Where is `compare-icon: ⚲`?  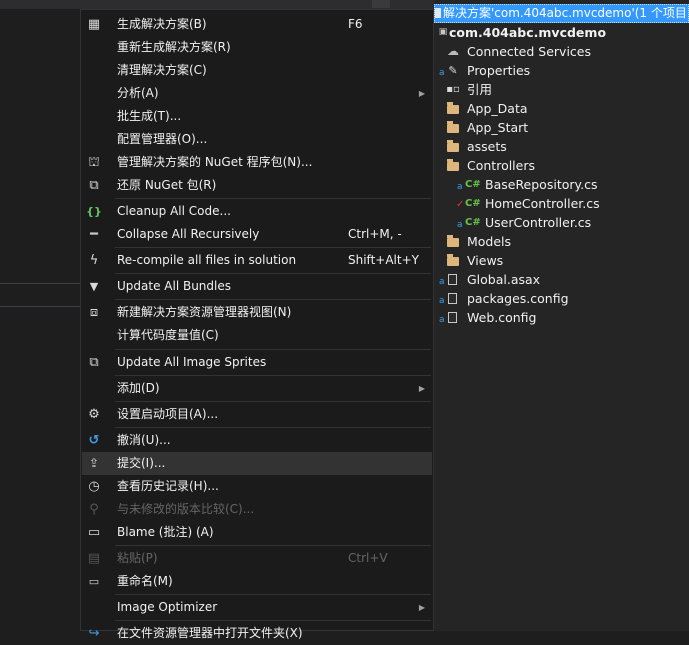
compare-icon: ⚲ is located at coordinates (94, 509).